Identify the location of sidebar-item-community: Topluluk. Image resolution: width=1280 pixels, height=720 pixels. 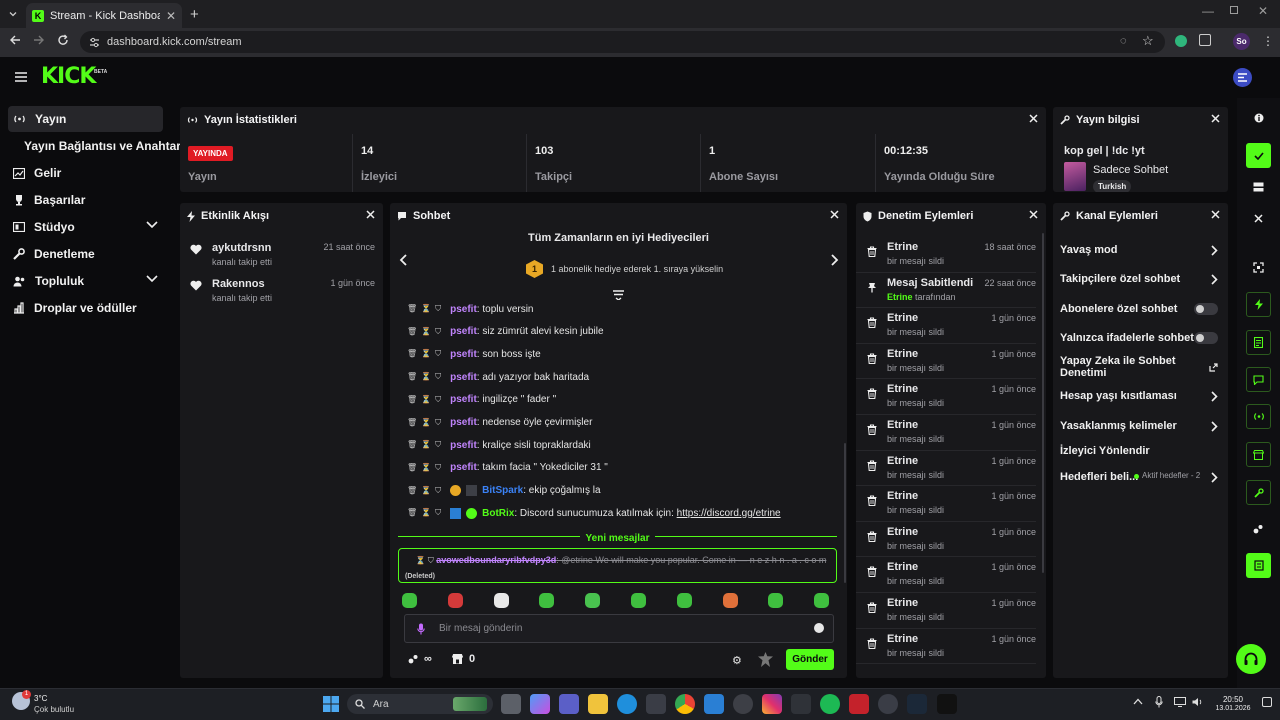
(85, 281).